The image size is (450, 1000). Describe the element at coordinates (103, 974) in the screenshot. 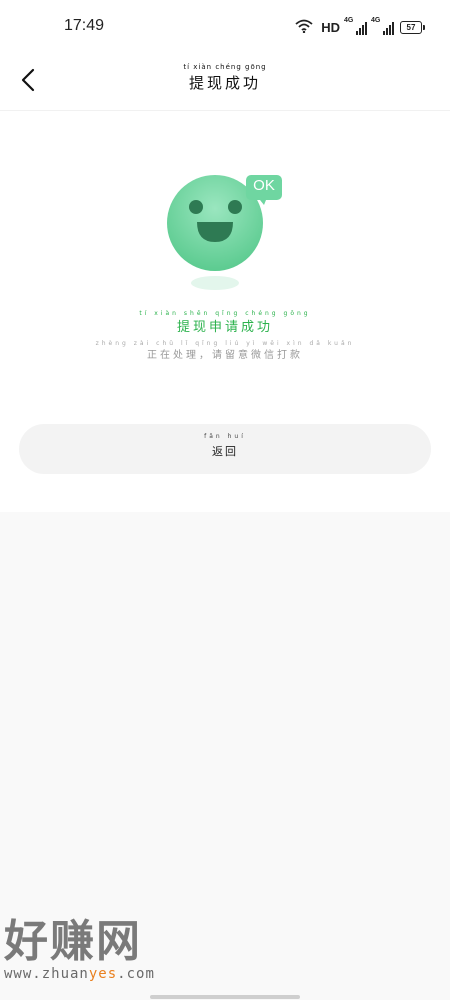

I see `watermark-url-accent: yes` at that location.